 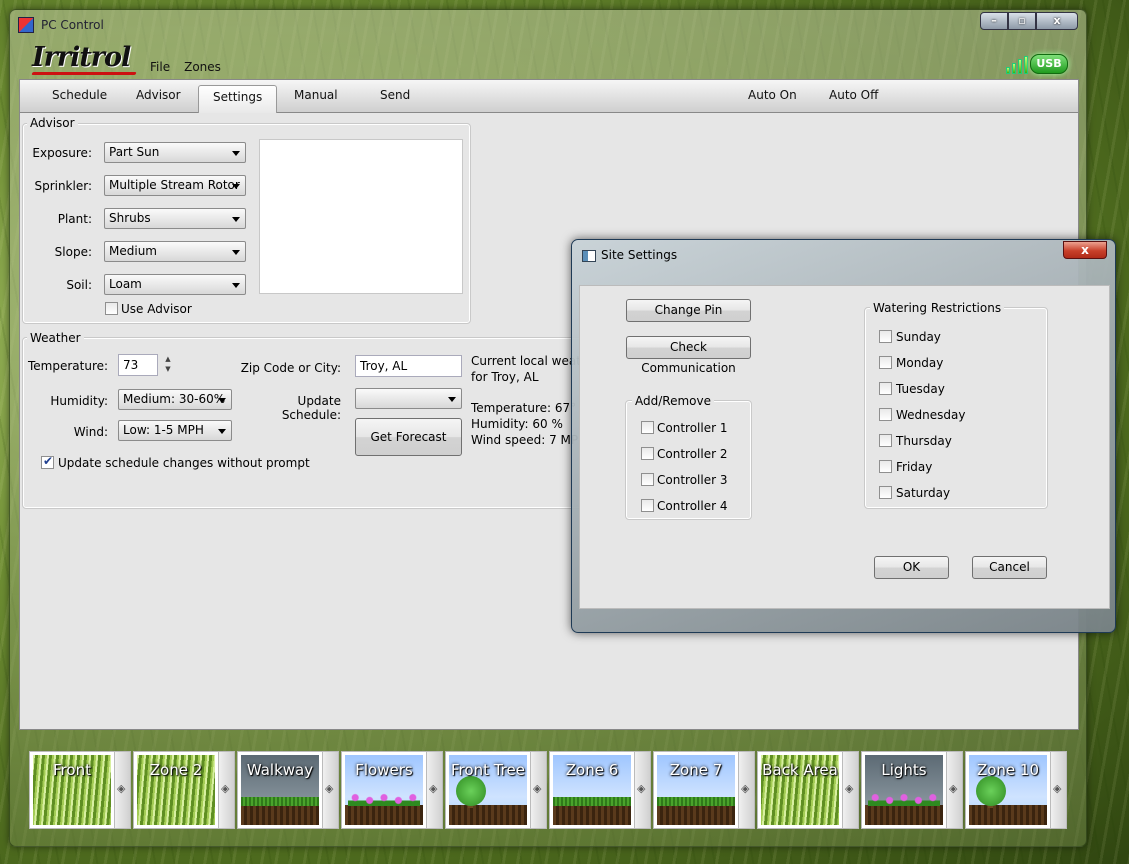 What do you see at coordinates (280, 790) in the screenshot?
I see `zone-thumbnail: Walkway` at bounding box center [280, 790].